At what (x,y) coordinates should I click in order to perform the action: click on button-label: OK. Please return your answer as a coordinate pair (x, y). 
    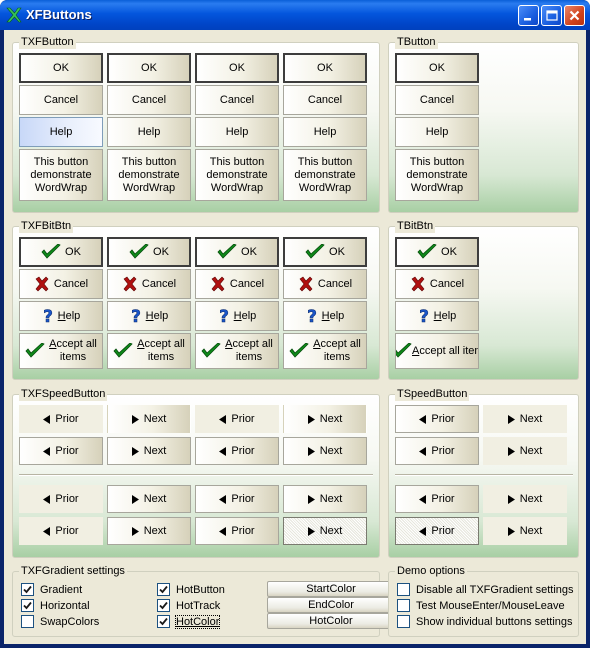
    Looking at the image, I should click on (449, 251).